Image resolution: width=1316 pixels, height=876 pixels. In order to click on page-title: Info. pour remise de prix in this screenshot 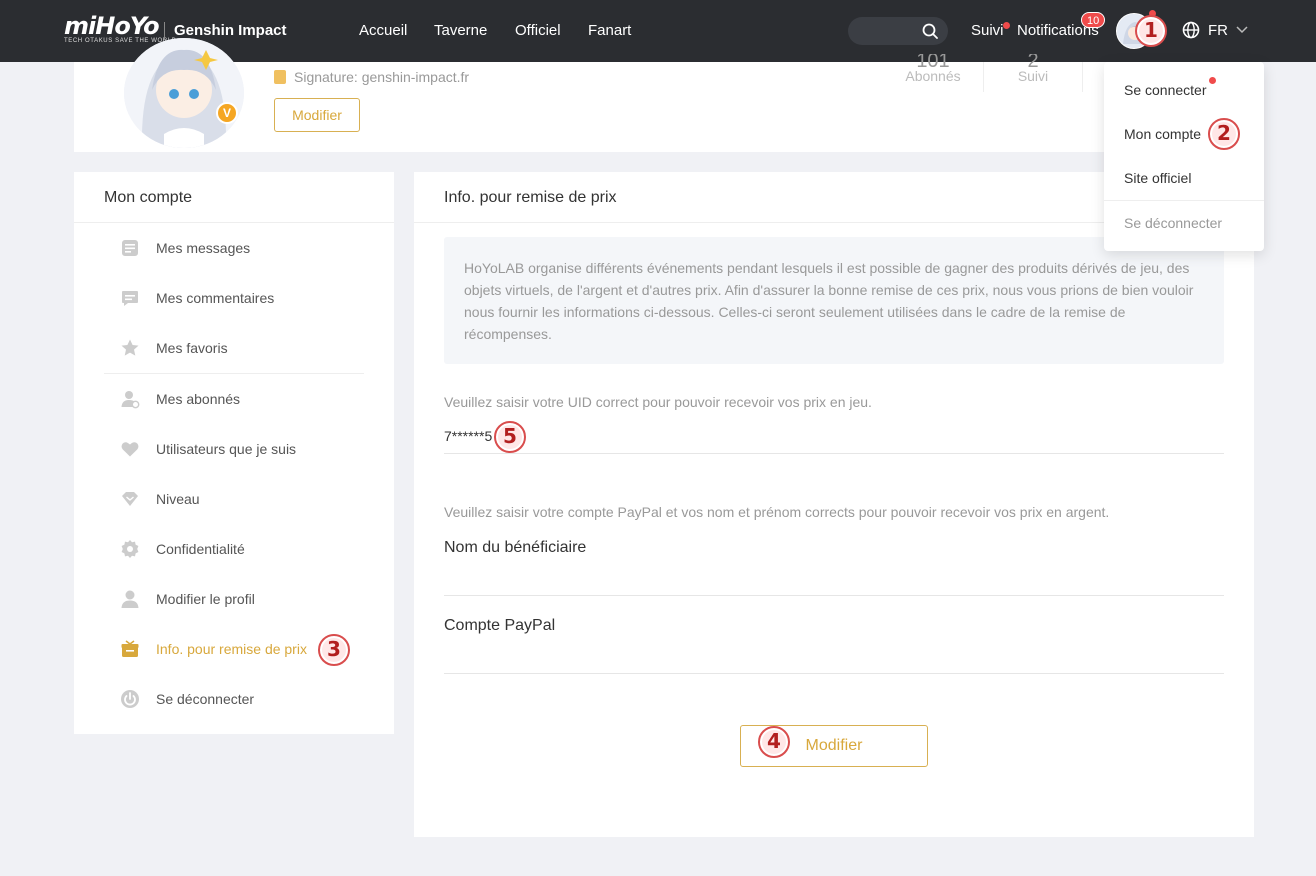, I will do `click(530, 197)`.